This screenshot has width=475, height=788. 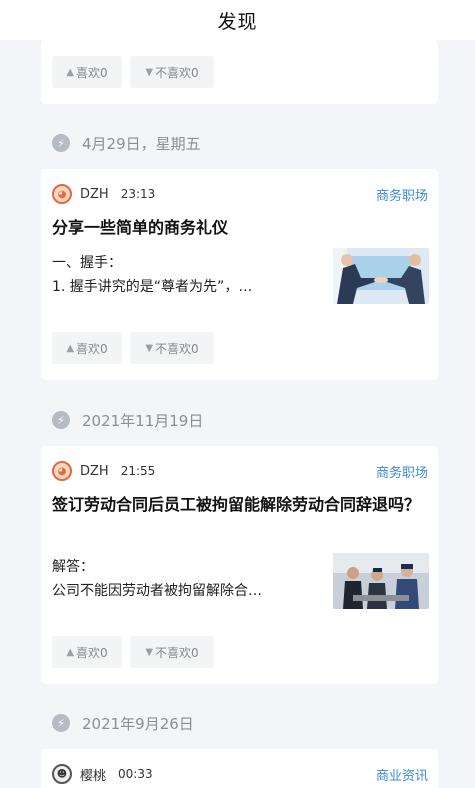 I want to click on post-header: ◕ DZH 23:13 商务职场, so click(x=240, y=194).